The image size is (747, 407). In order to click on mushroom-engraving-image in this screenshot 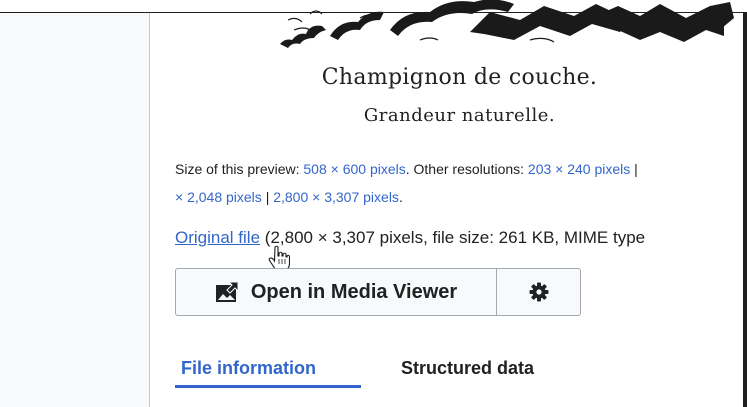, I will do `click(505, 24)`.